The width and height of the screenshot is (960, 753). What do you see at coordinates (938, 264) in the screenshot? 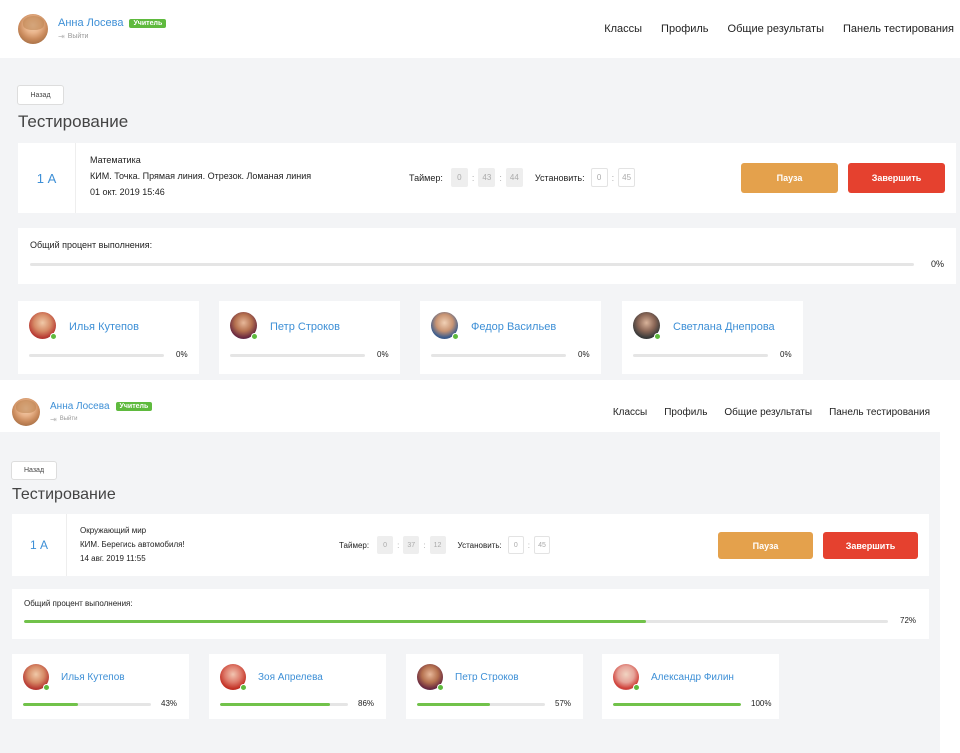
I see `overall-progress-percent: 0%` at bounding box center [938, 264].